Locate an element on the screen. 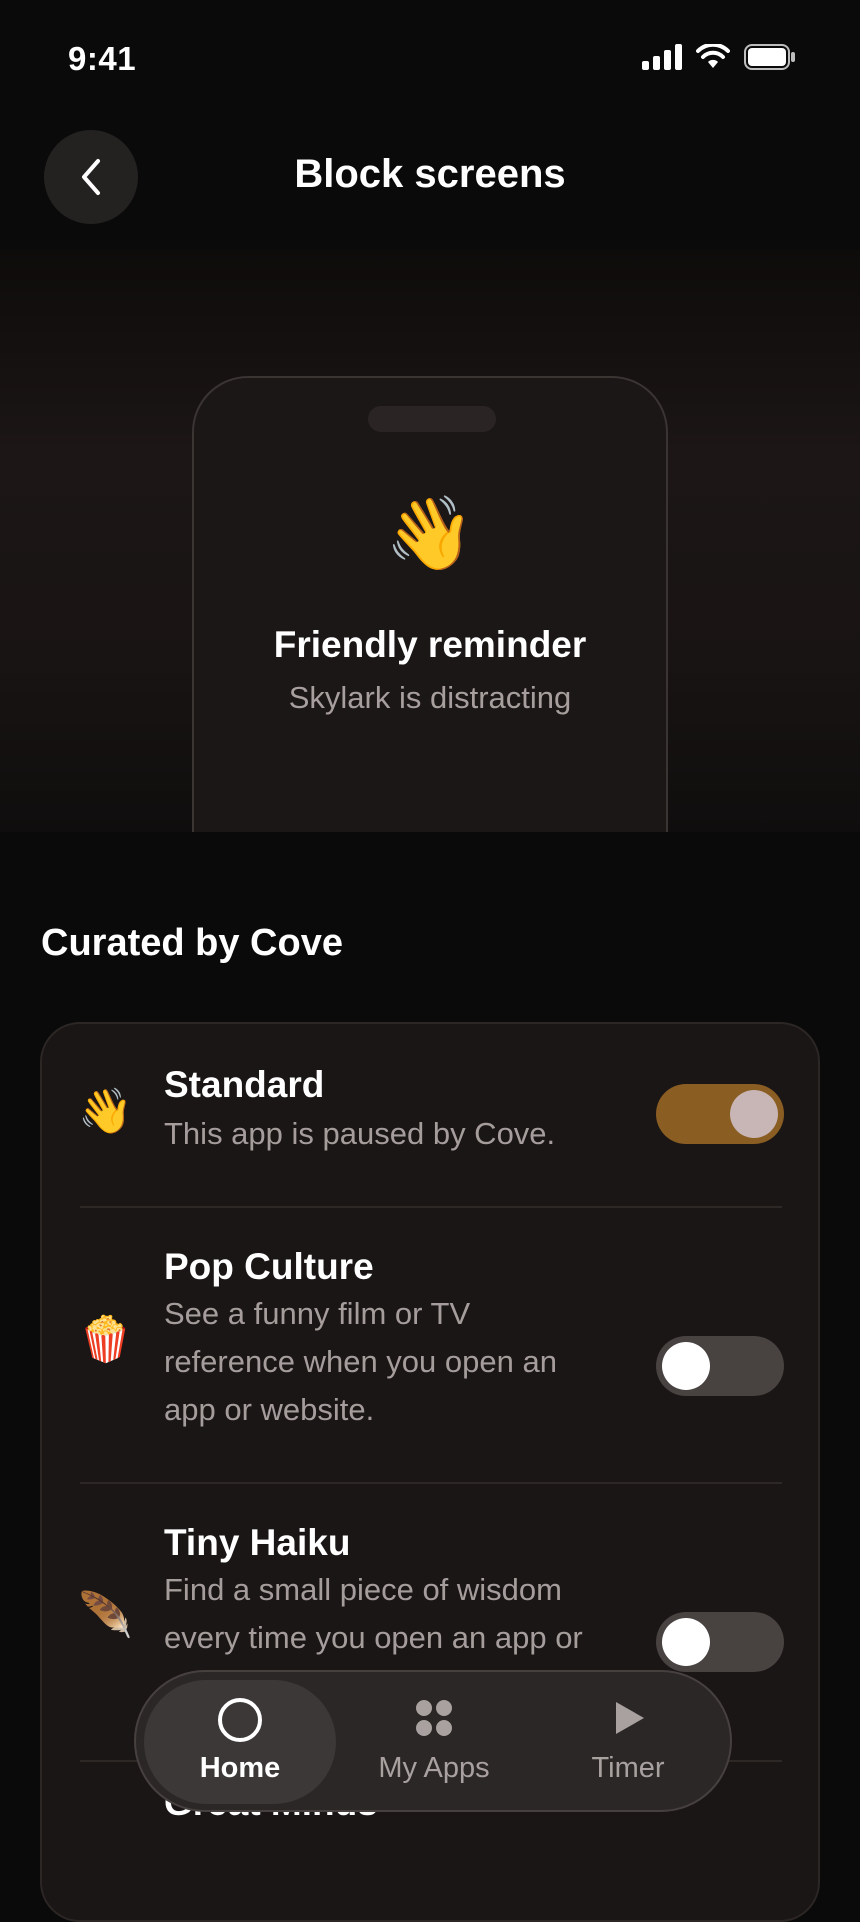 The width and height of the screenshot is (860, 1922). apps-grid-icon is located at coordinates (434, 1718).